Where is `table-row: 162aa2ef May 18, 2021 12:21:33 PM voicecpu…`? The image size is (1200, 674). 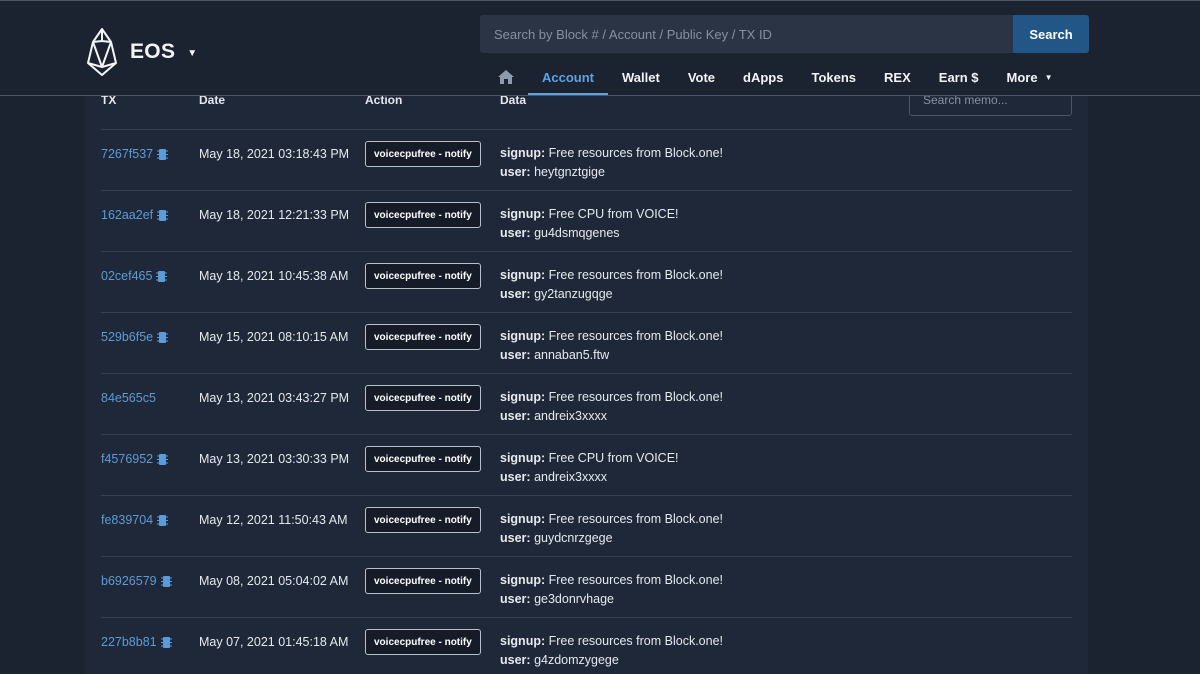
table-row: 162aa2ef May 18, 2021 12:21:33 PM voicecpu… is located at coordinates (586, 220).